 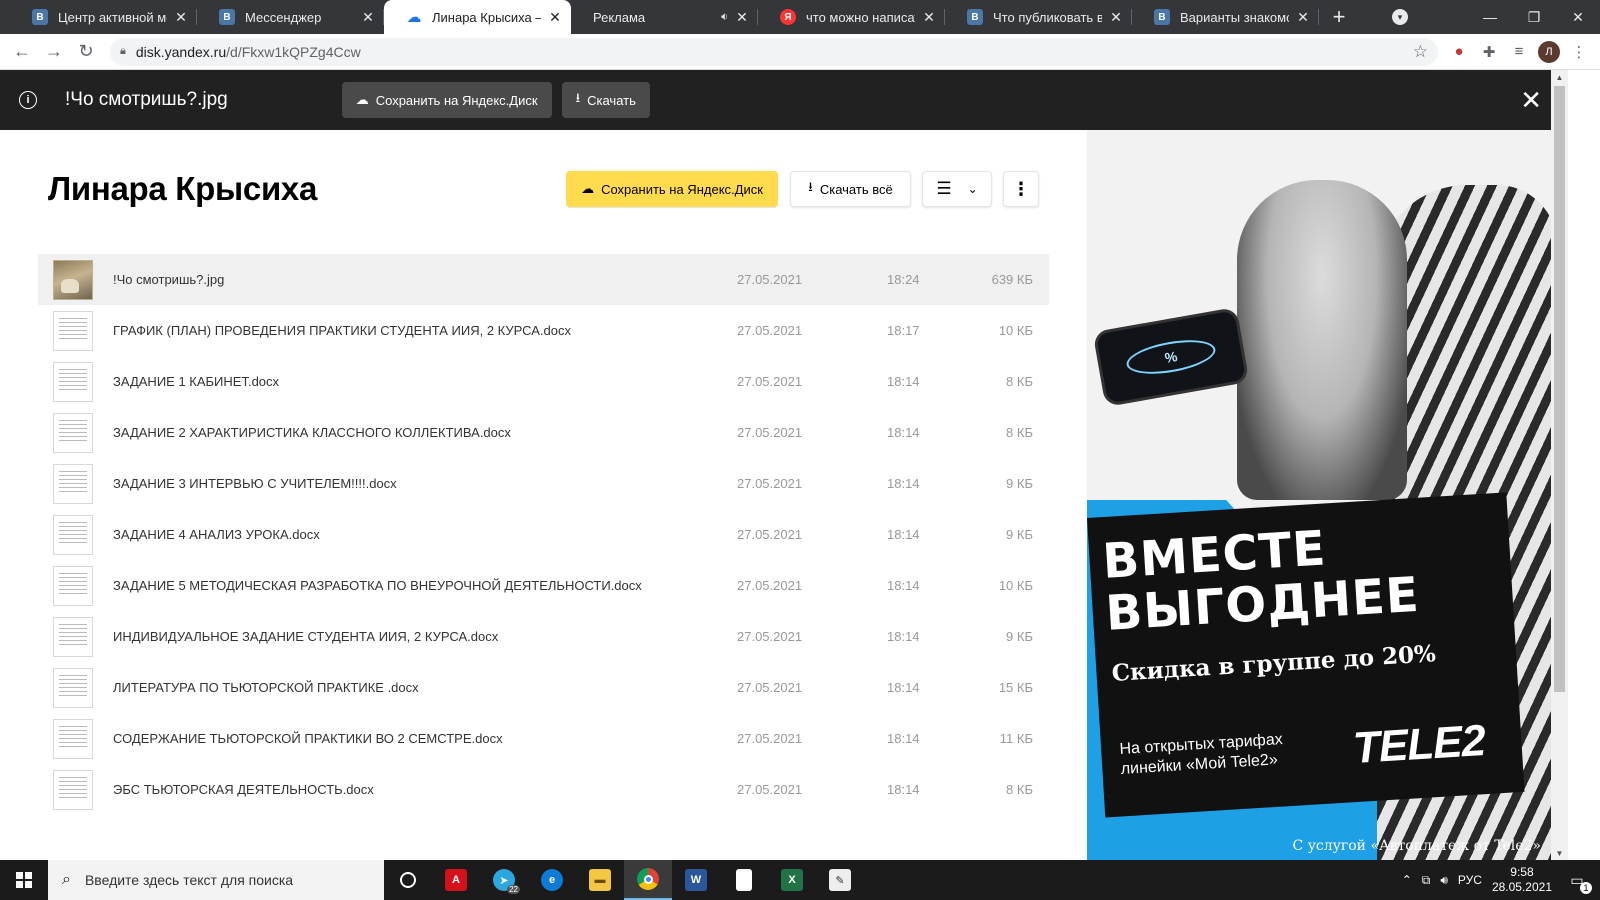 What do you see at coordinates (600, 880) in the screenshot?
I see `file-explorer-icon: ▬` at bounding box center [600, 880].